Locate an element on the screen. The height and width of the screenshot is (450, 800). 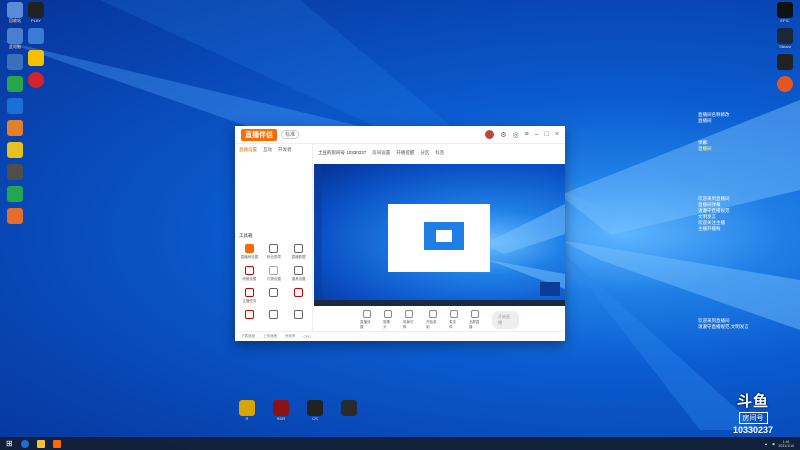
minimize-icon: – is located at coordinates (537, 134).